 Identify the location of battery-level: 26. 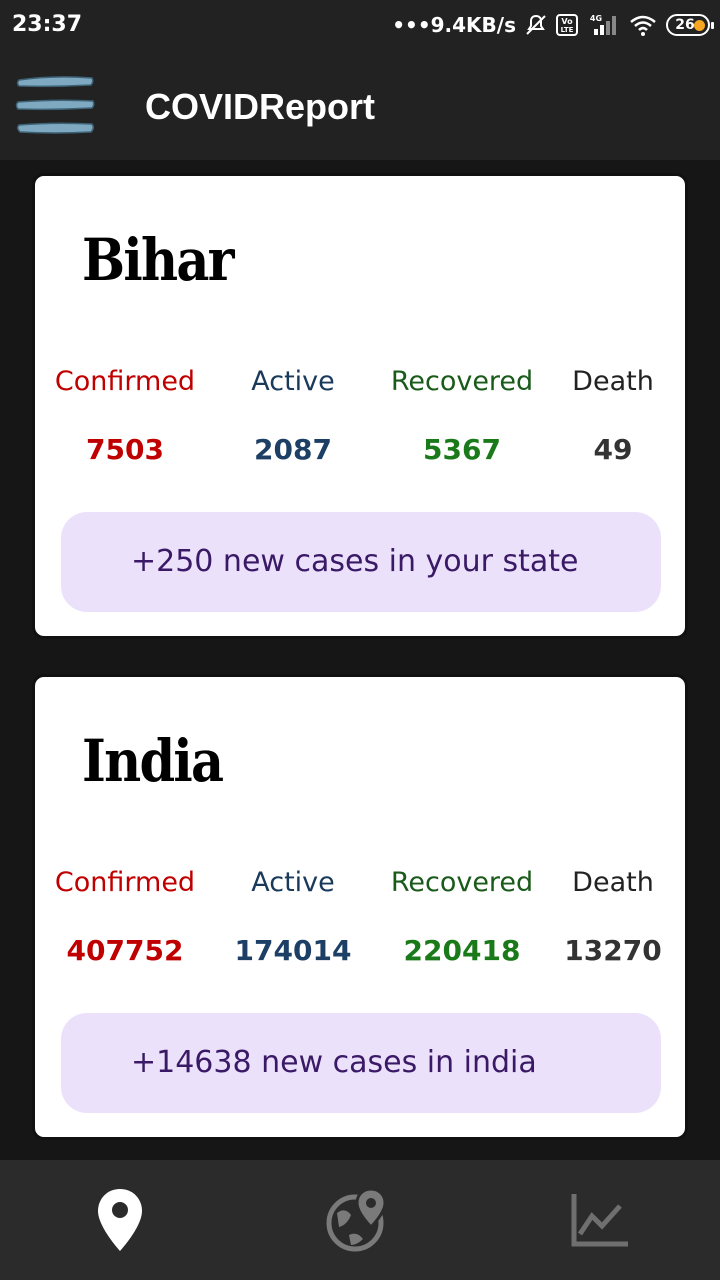
(685, 25).